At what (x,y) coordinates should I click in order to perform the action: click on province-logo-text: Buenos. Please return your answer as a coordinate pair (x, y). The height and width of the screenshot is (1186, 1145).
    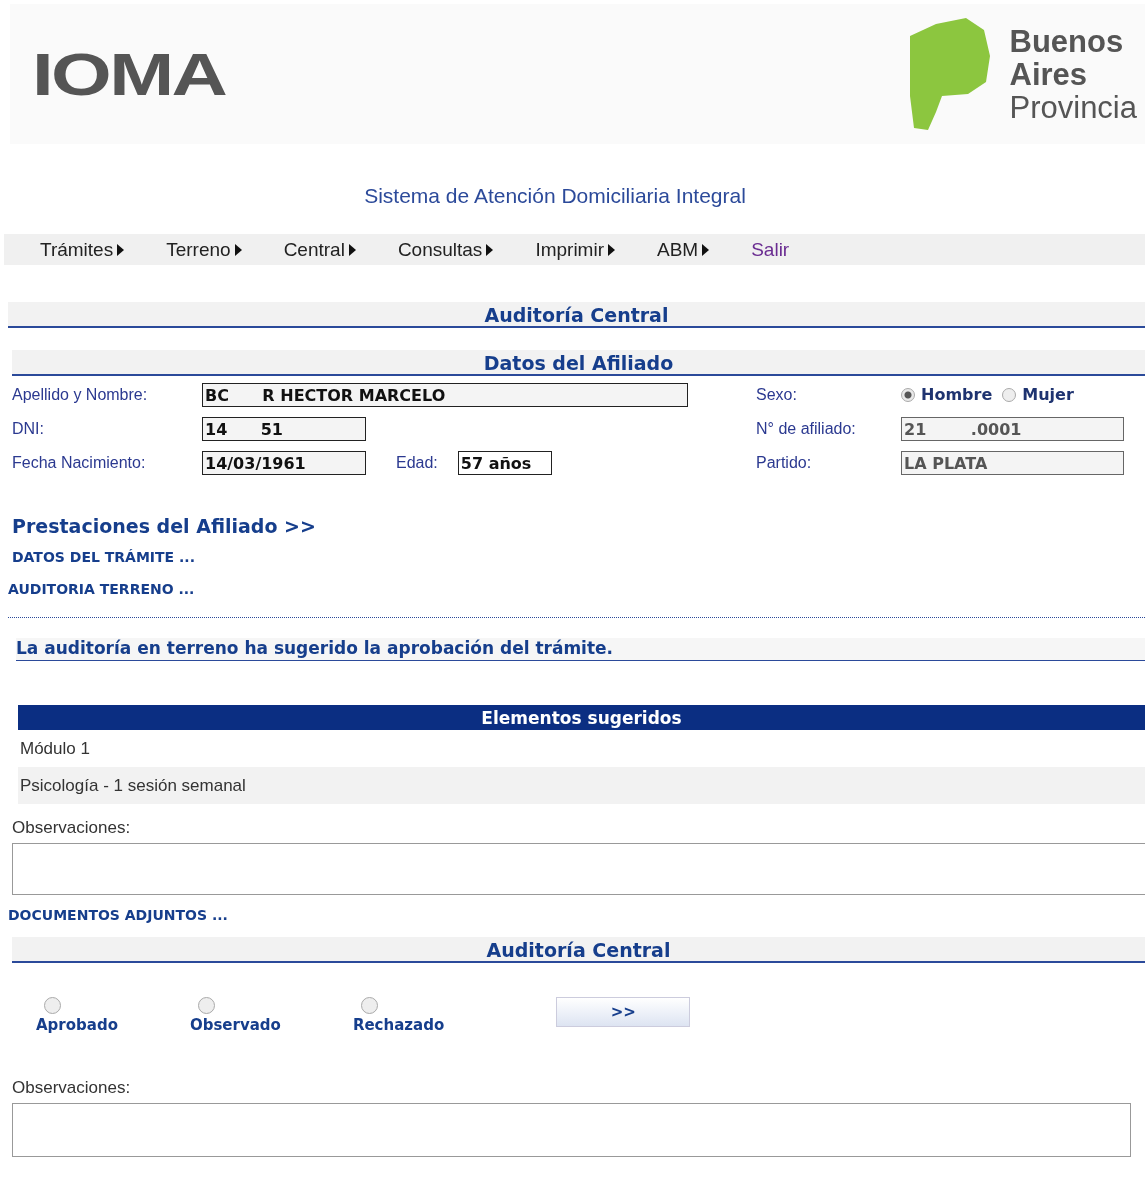
    Looking at the image, I should click on (1067, 41).